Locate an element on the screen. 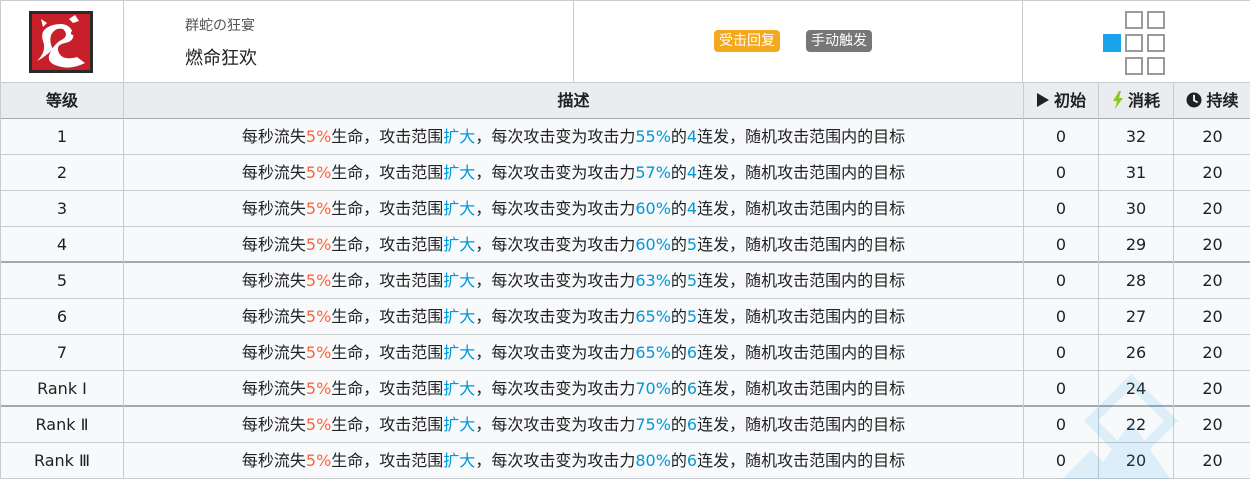  sp-cost-cell: 24 is located at coordinates (1136, 389).